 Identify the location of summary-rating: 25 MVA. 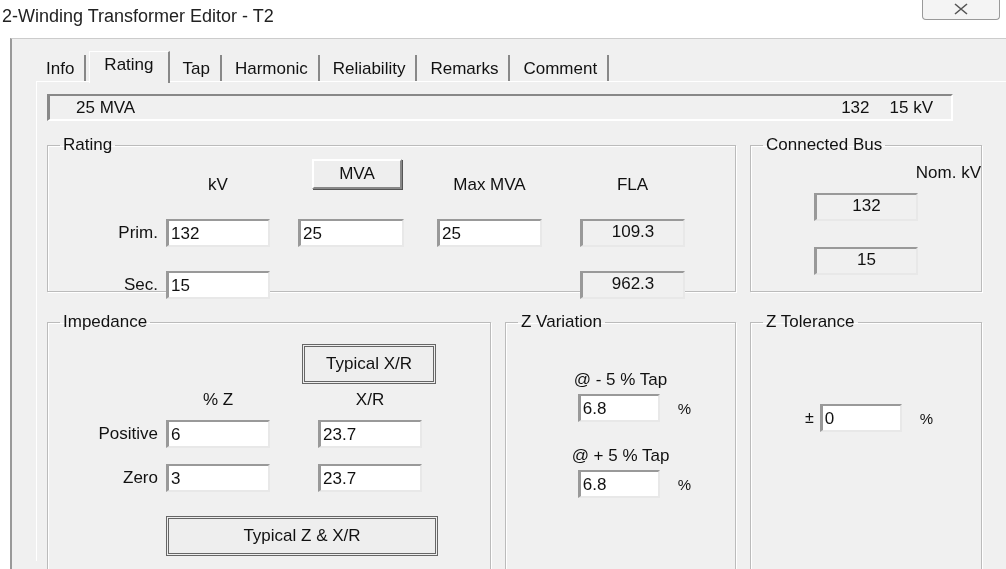
(106, 107).